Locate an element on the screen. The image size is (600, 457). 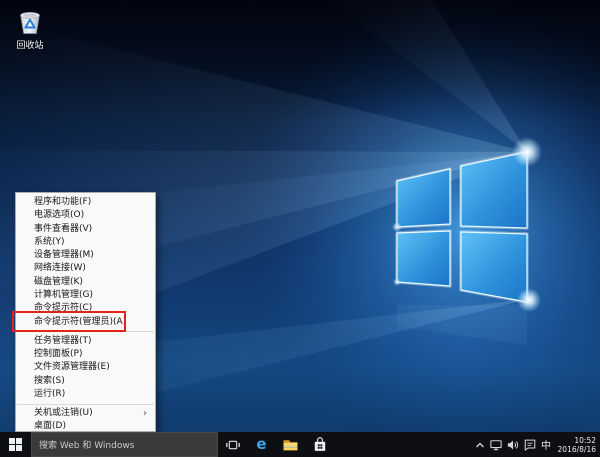
action-center-icon is located at coordinates (529, 445).